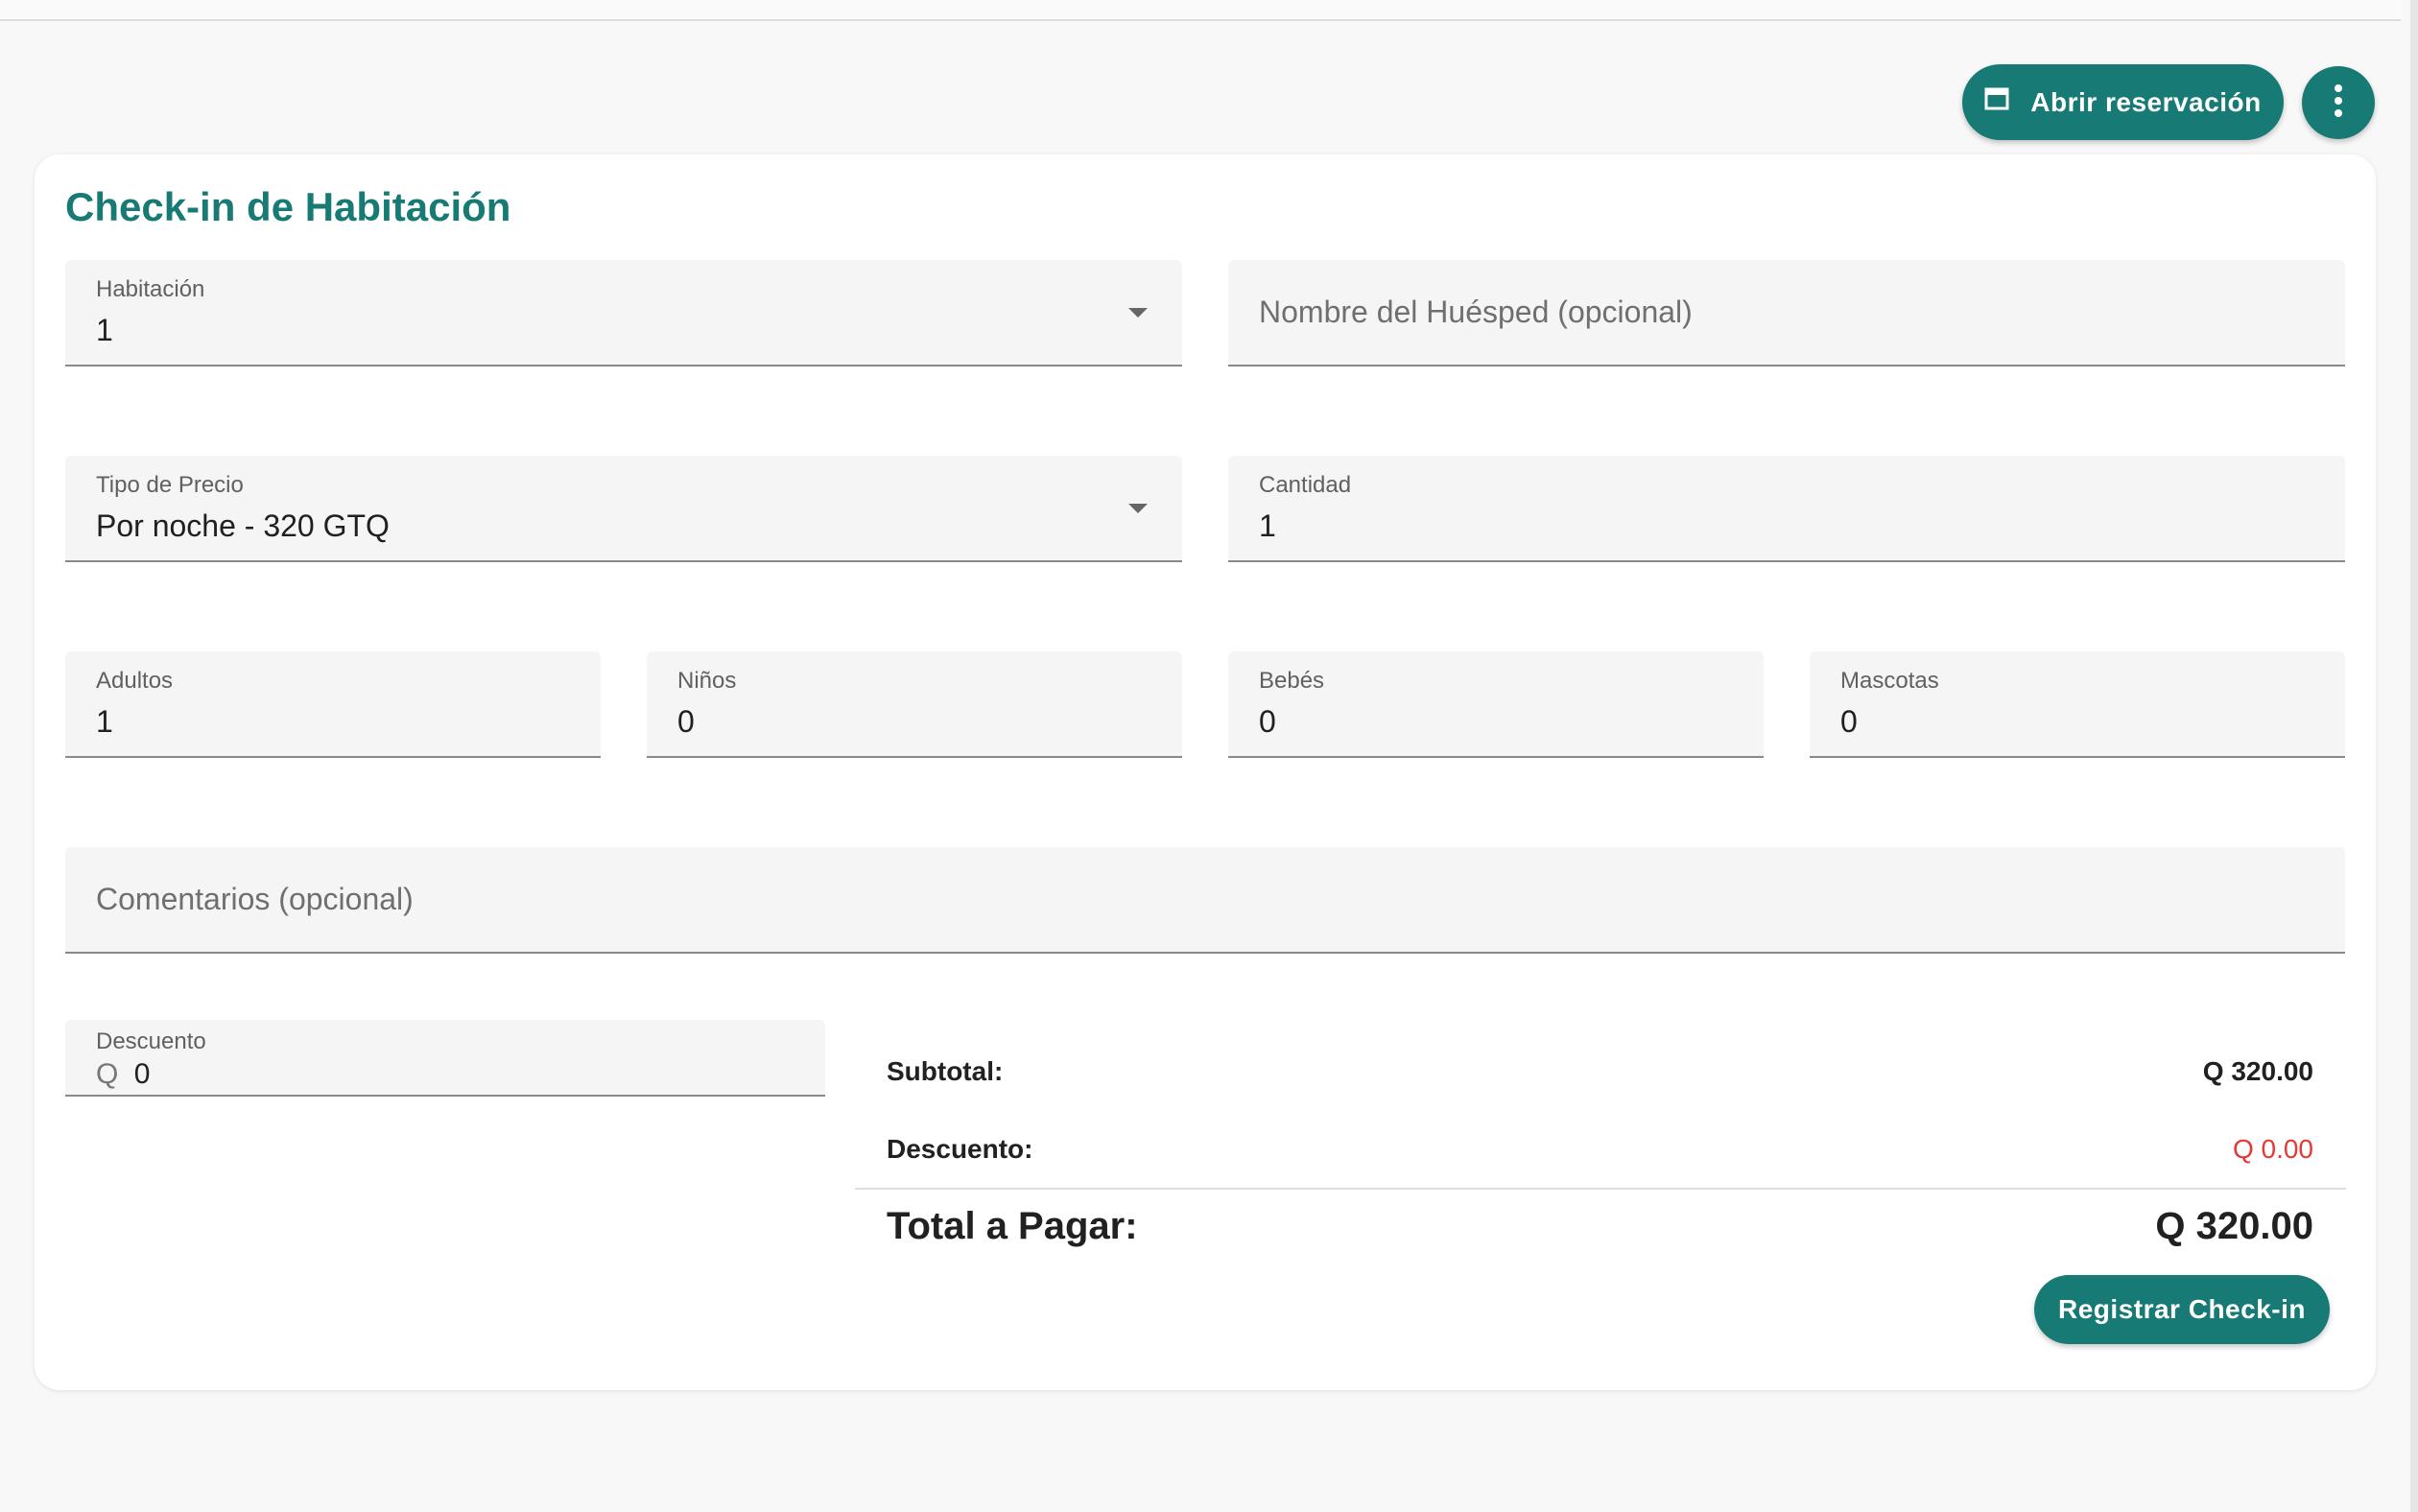 This screenshot has height=1512, width=2418. What do you see at coordinates (2272, 1149) in the screenshot?
I see `discount-summary-value: Q 0.00` at bounding box center [2272, 1149].